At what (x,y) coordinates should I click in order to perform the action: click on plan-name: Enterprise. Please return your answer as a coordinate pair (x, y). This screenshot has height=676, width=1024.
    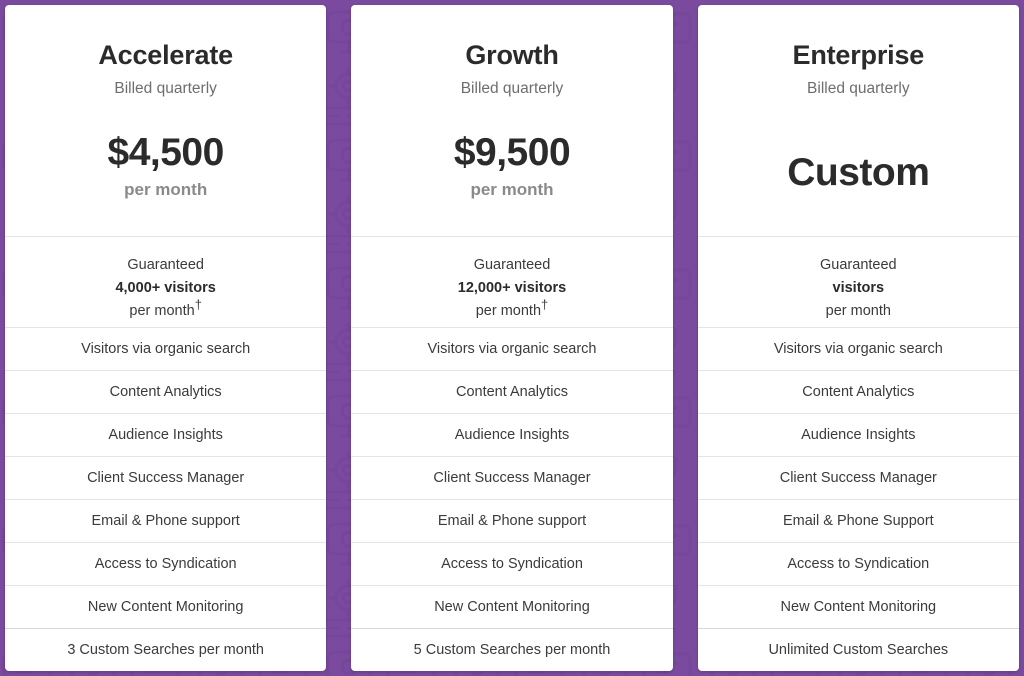
    Looking at the image, I should click on (858, 55).